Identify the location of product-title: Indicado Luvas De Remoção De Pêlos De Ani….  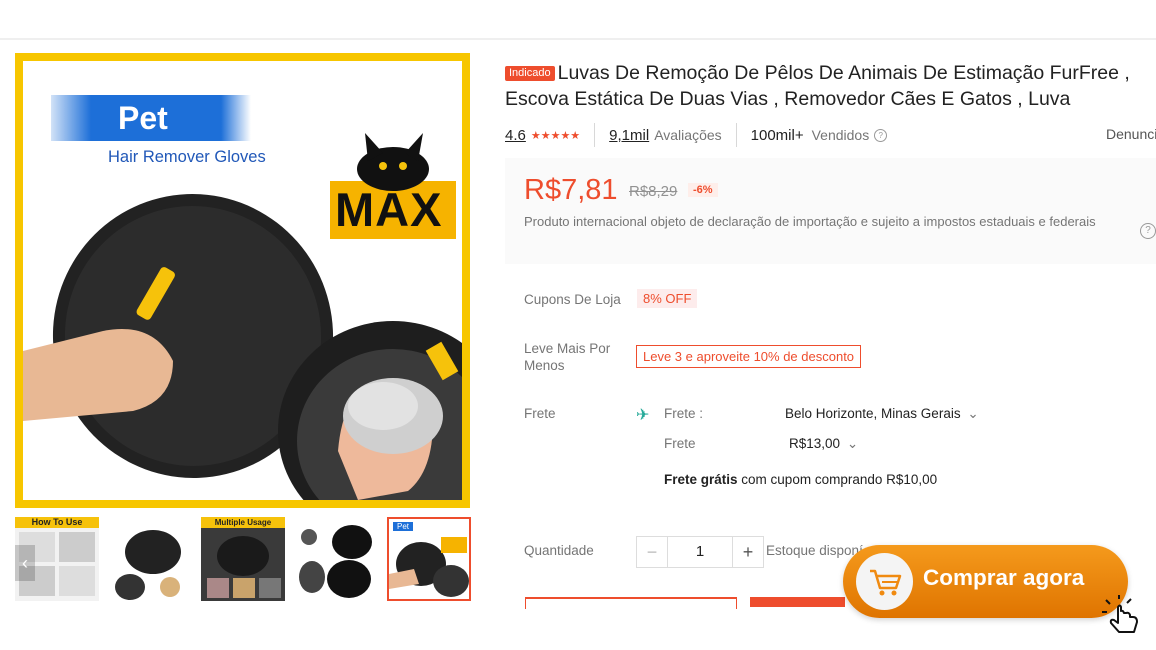
(829, 86).